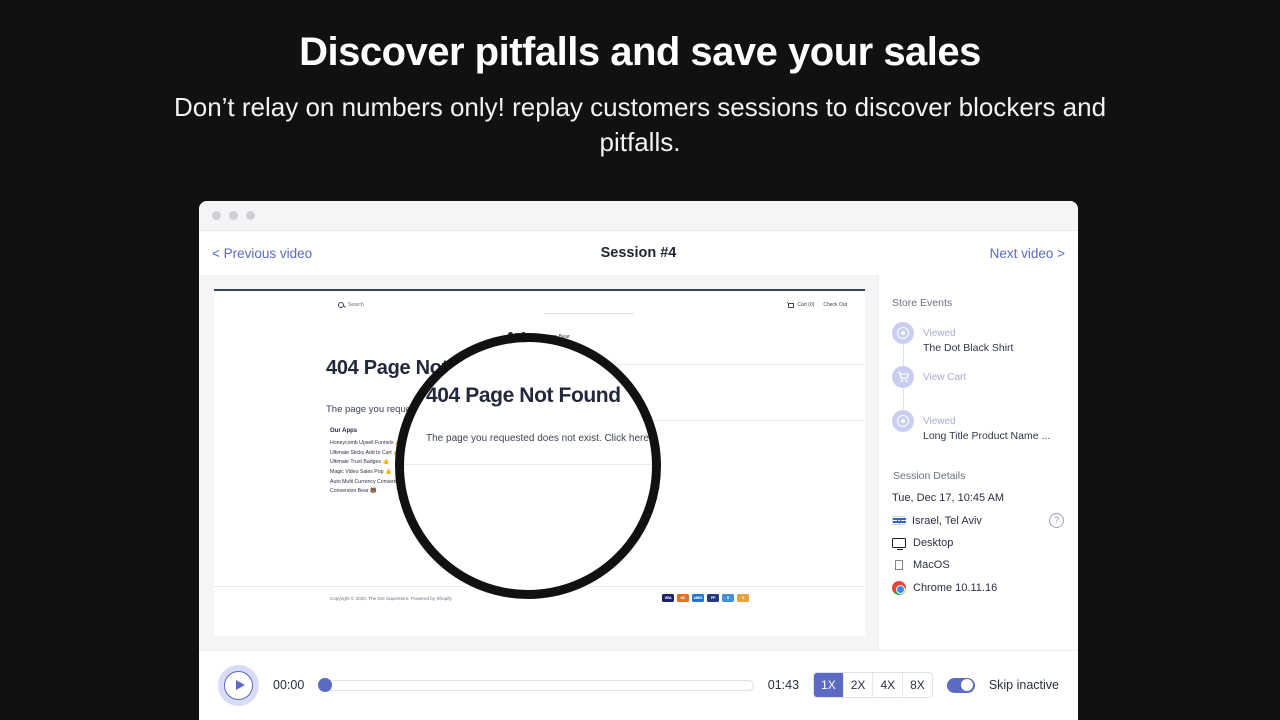 Image resolution: width=1280 pixels, height=720 pixels. What do you see at coordinates (262, 253) in the screenshot?
I see `previous-video-link: < Previous video` at bounding box center [262, 253].